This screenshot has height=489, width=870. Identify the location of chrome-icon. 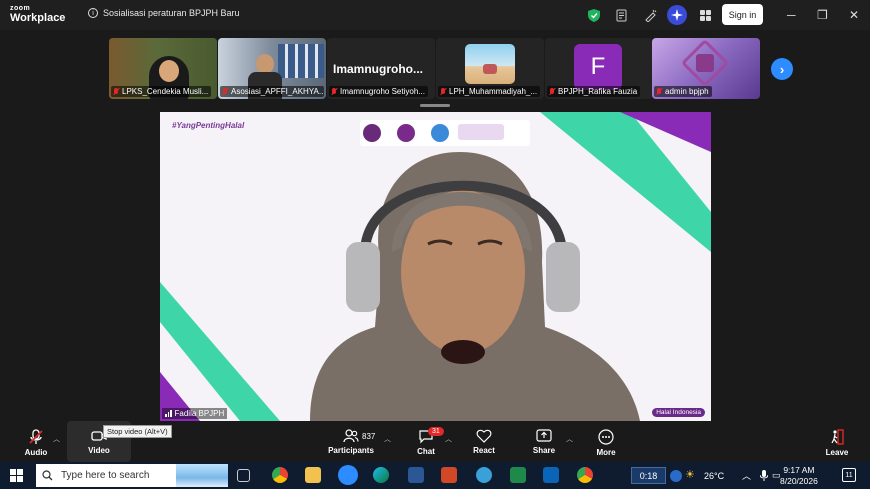
(280, 475).